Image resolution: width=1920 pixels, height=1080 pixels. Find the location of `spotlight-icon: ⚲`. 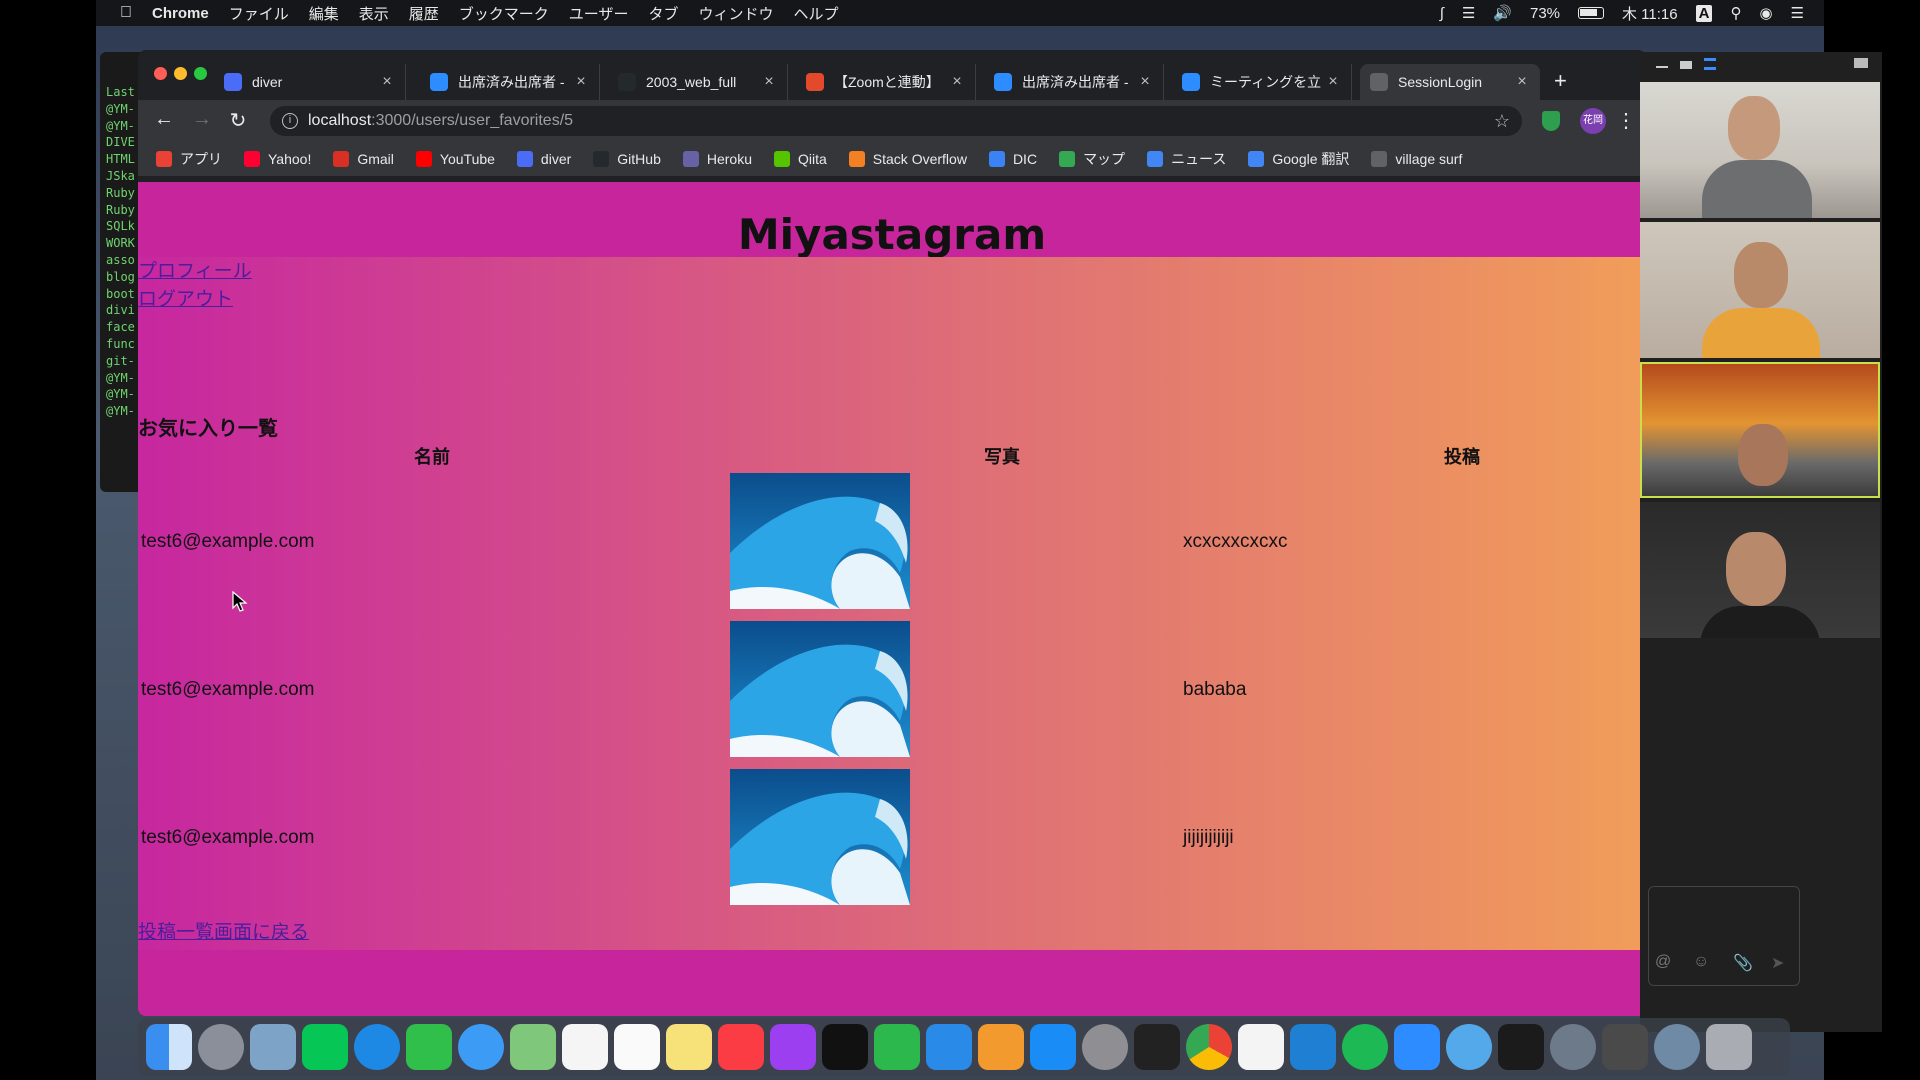

spotlight-icon: ⚲ is located at coordinates (1735, 13).